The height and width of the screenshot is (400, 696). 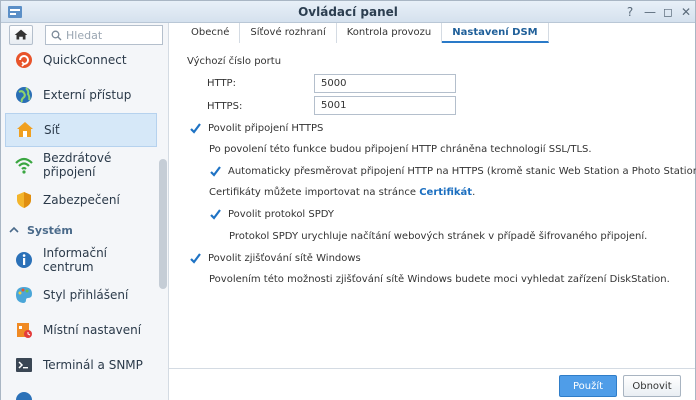 I want to click on sidebar-item-label: Externí přístup, so click(x=87, y=95).